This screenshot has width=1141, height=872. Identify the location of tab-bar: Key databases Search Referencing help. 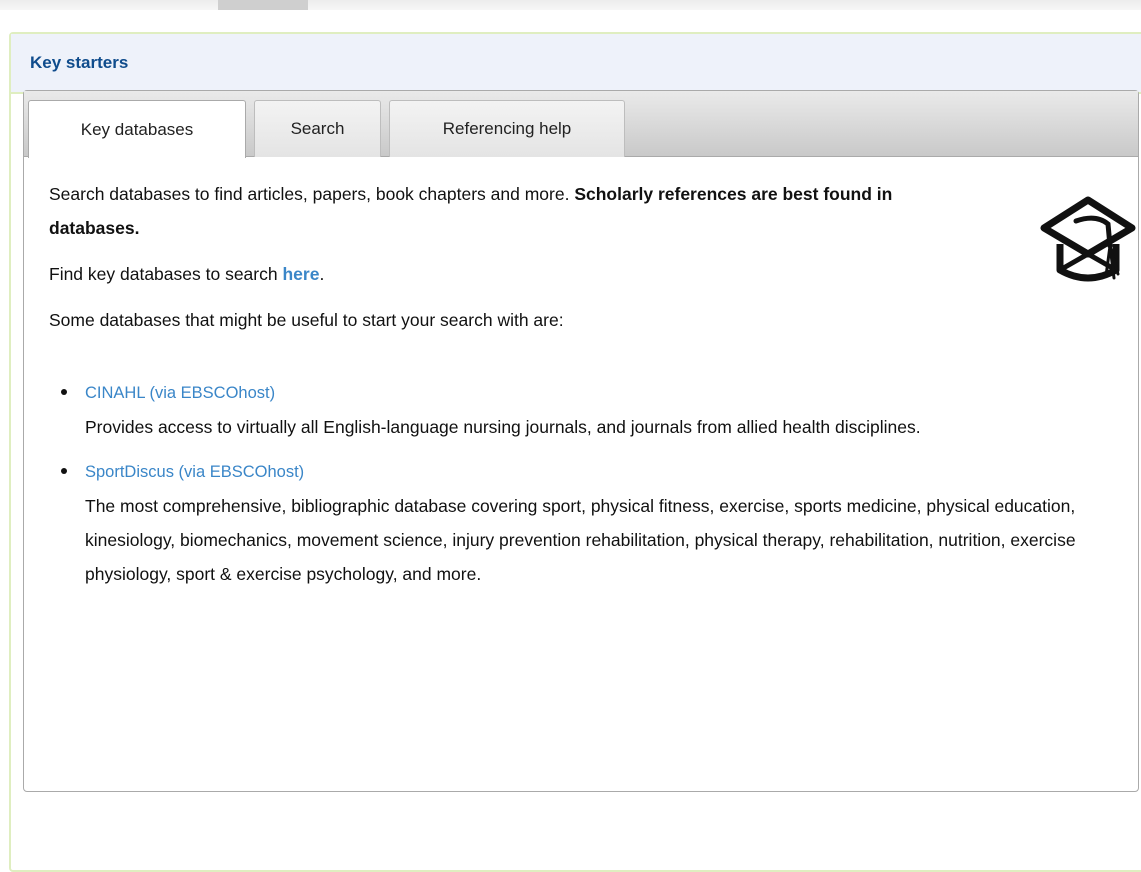
(581, 124).